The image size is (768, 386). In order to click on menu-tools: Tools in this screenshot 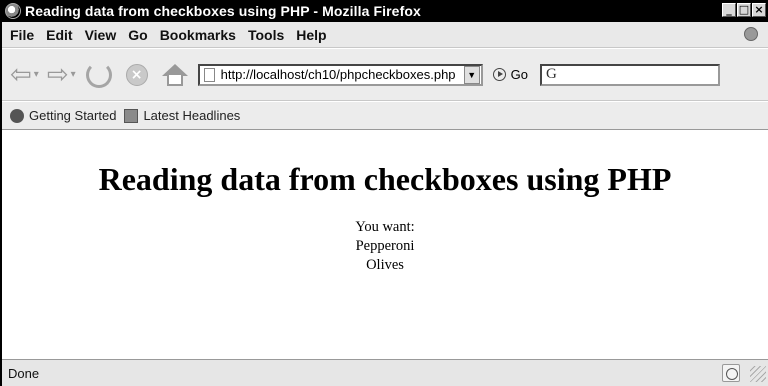, I will do `click(266, 35)`.